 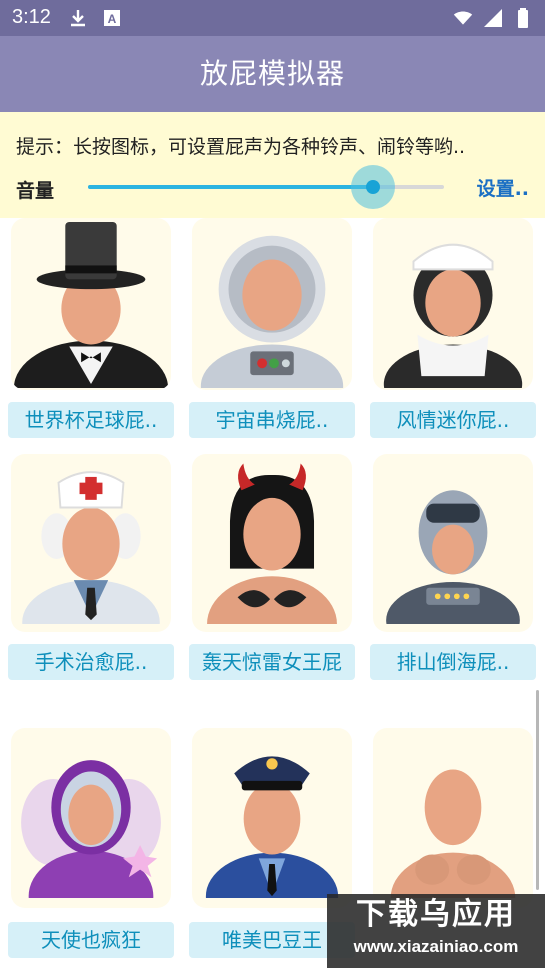 I want to click on download-icon, so click(x=78, y=18).